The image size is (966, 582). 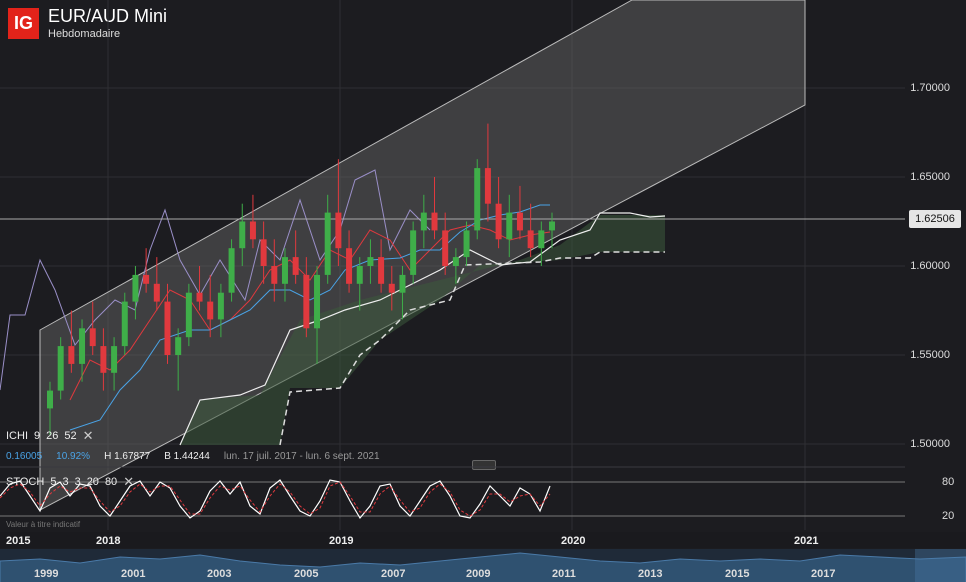 What do you see at coordinates (930, 177) in the screenshot?
I see `price-tick: 1.65000` at bounding box center [930, 177].